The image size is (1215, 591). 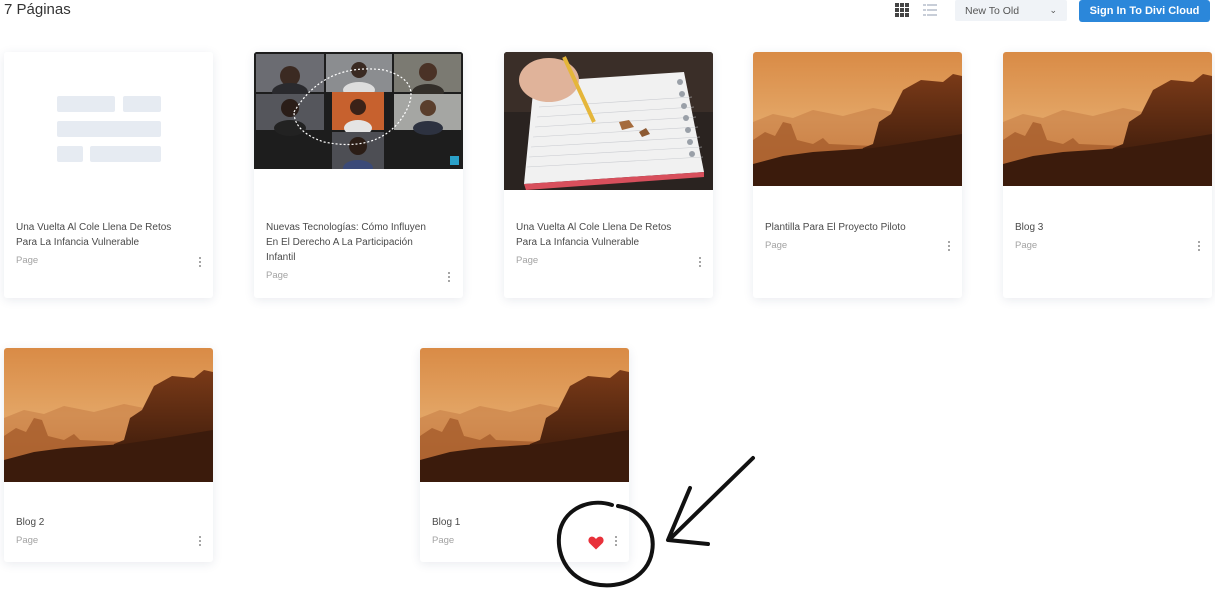 What do you see at coordinates (37, 9) in the screenshot?
I see `page-count-title: 7 Páginas` at bounding box center [37, 9].